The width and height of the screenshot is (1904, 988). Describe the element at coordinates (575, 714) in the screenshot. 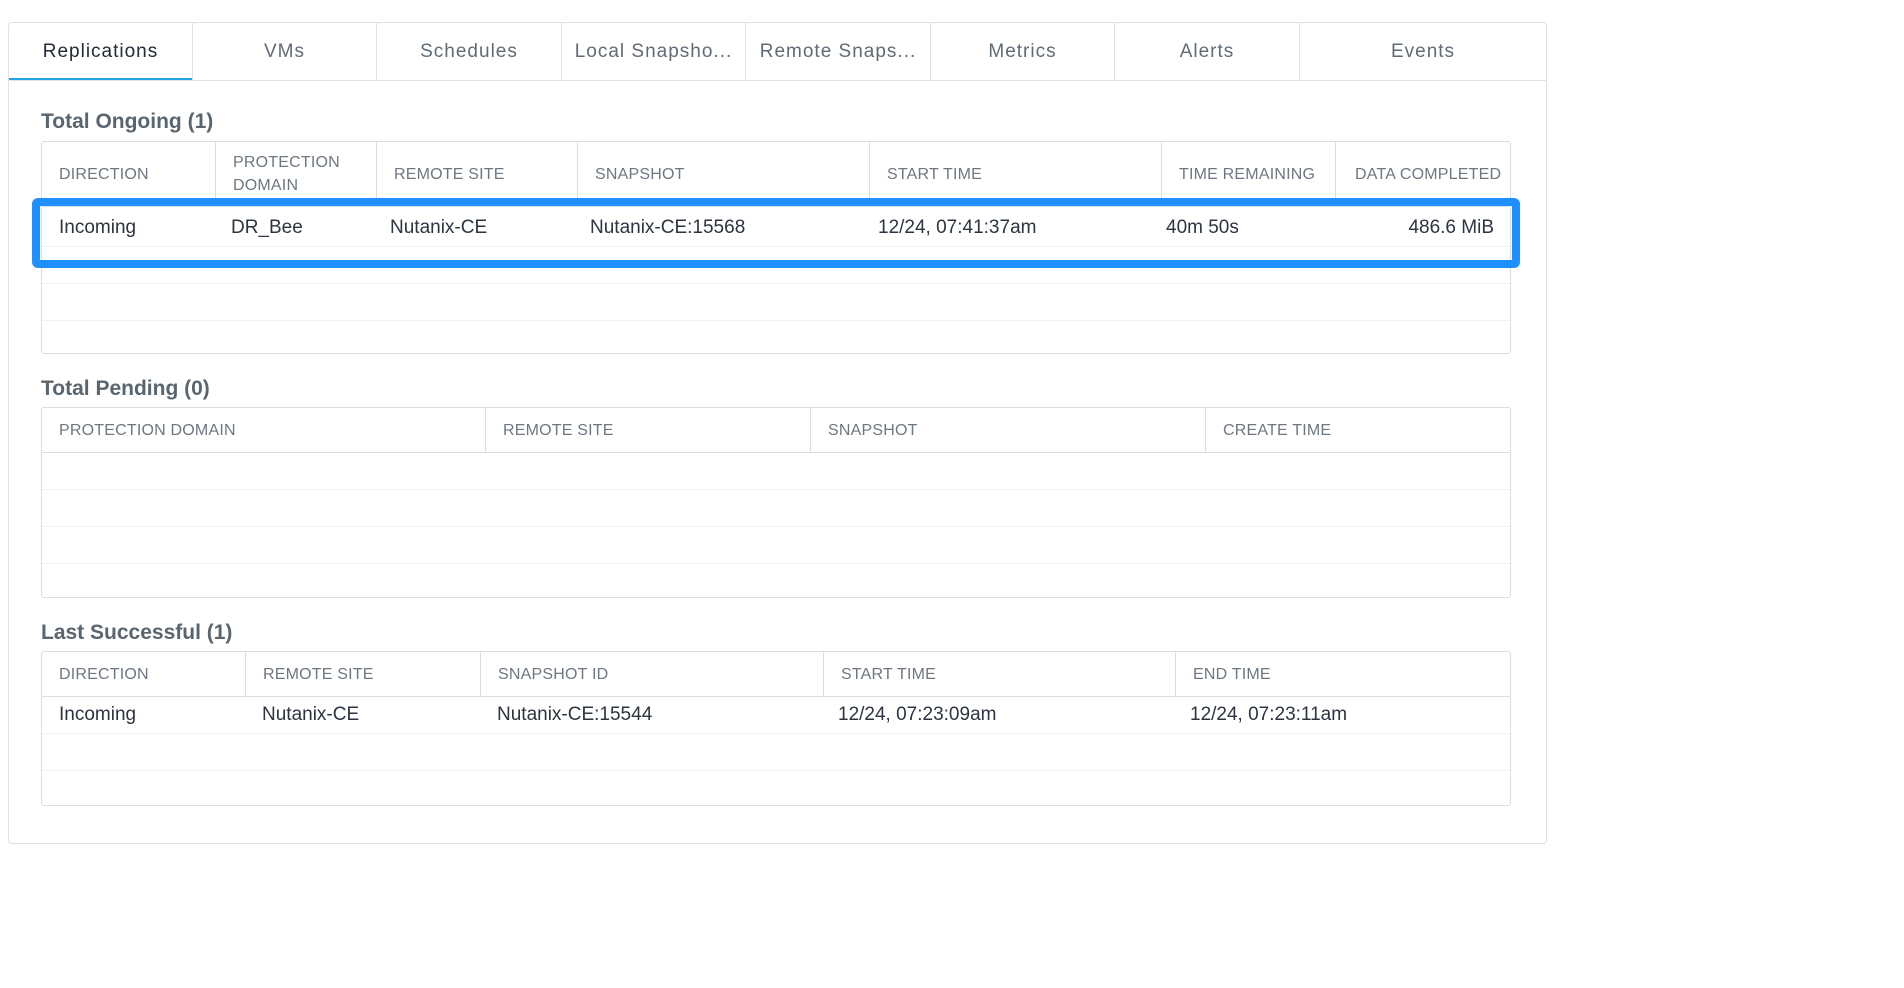

I see `cell-snapshot-id: Nutanix-CE:15544` at that location.